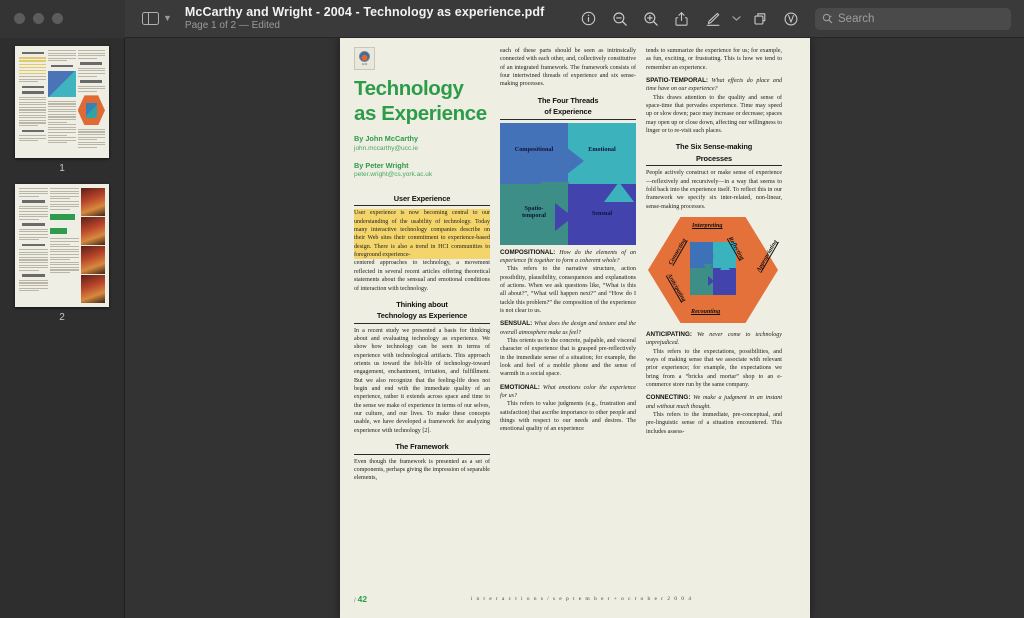 The width and height of the screenshot is (1024, 618). What do you see at coordinates (712, 19) in the screenshot?
I see `markup-icon` at bounding box center [712, 19].